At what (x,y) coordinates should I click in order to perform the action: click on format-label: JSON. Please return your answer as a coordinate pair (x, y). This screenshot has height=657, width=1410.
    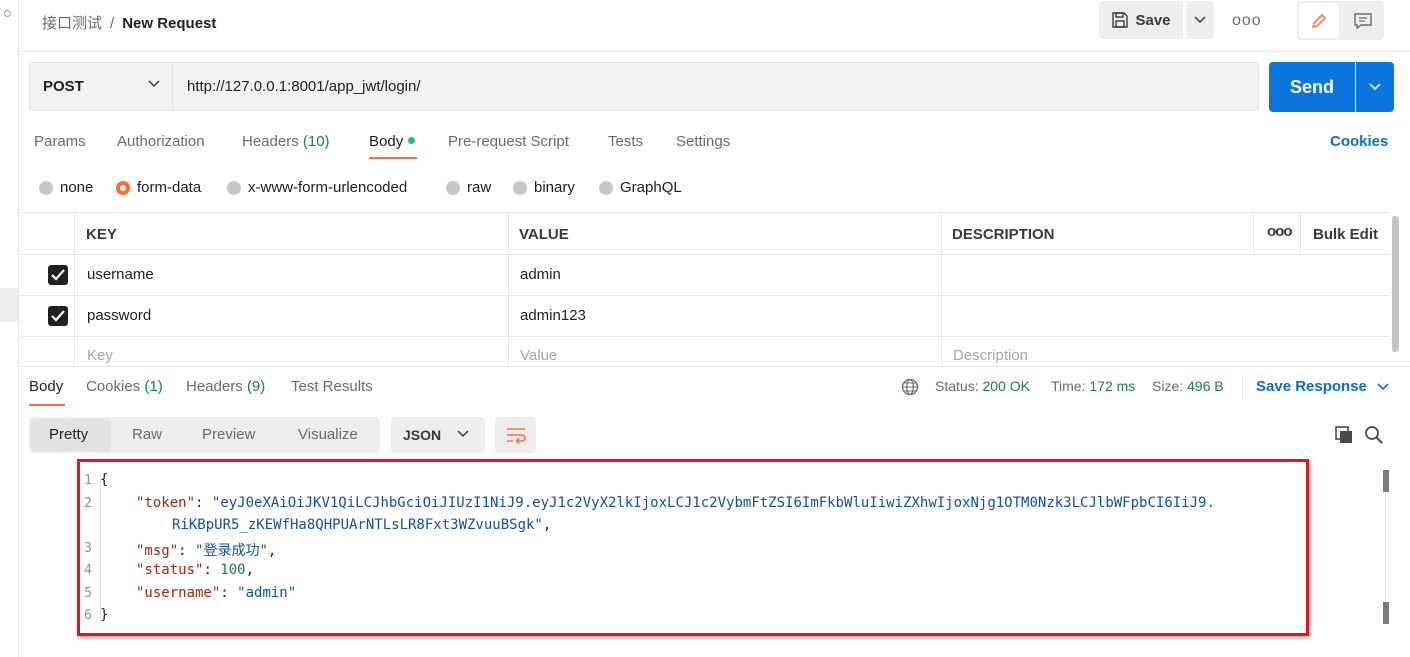
    Looking at the image, I should click on (422, 435).